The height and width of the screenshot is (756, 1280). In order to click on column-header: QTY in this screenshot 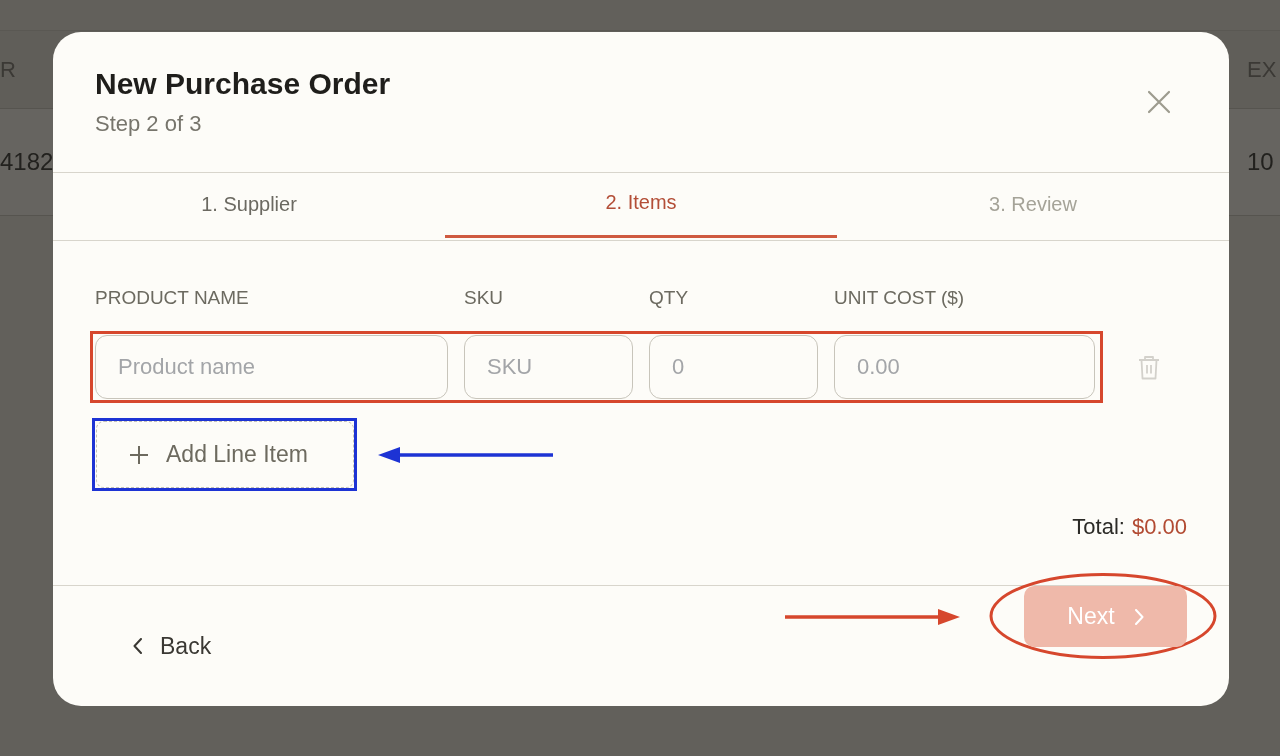, I will do `click(669, 298)`.